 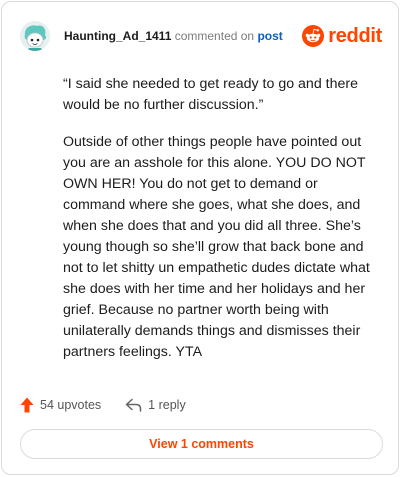 I want to click on upvotes-count: 54 upvotes, so click(x=71, y=405).